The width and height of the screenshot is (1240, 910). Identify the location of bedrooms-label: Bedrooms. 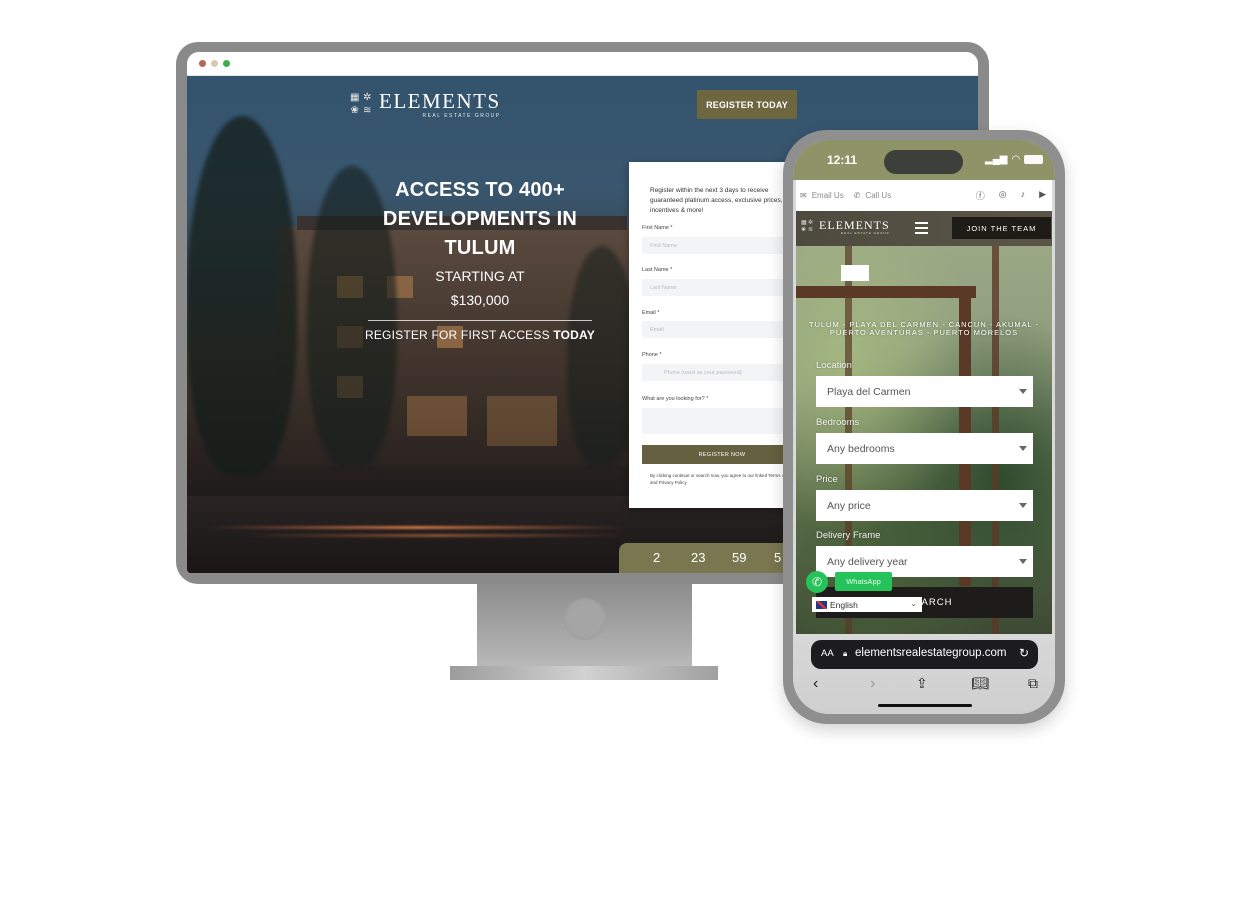
(838, 422).